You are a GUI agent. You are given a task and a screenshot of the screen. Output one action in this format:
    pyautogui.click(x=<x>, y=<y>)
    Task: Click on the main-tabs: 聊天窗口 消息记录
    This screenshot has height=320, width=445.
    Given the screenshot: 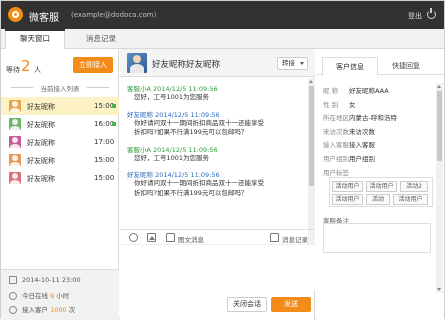 What is the action you would take?
    pyautogui.click(x=222, y=39)
    